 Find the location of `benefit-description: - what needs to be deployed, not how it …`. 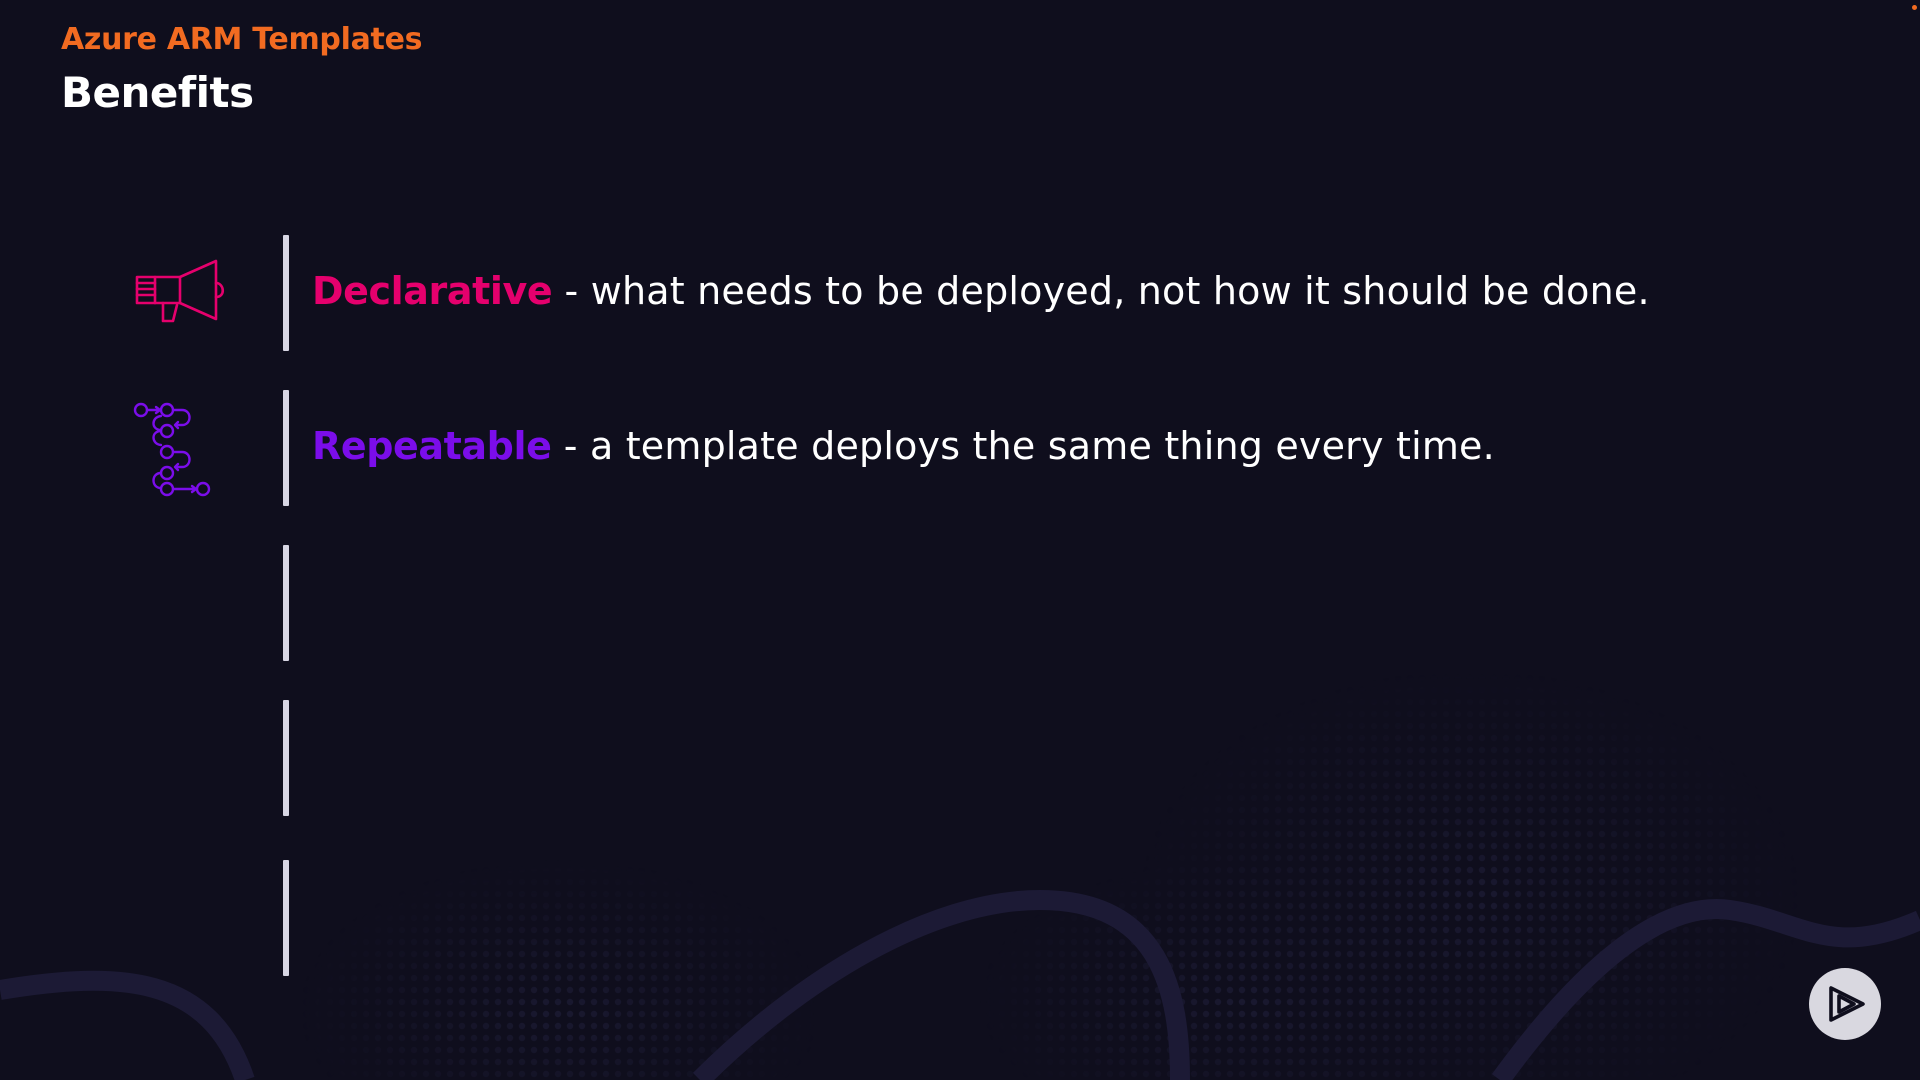

benefit-description: - what needs to be deployed, not how it … is located at coordinates (1101, 291).